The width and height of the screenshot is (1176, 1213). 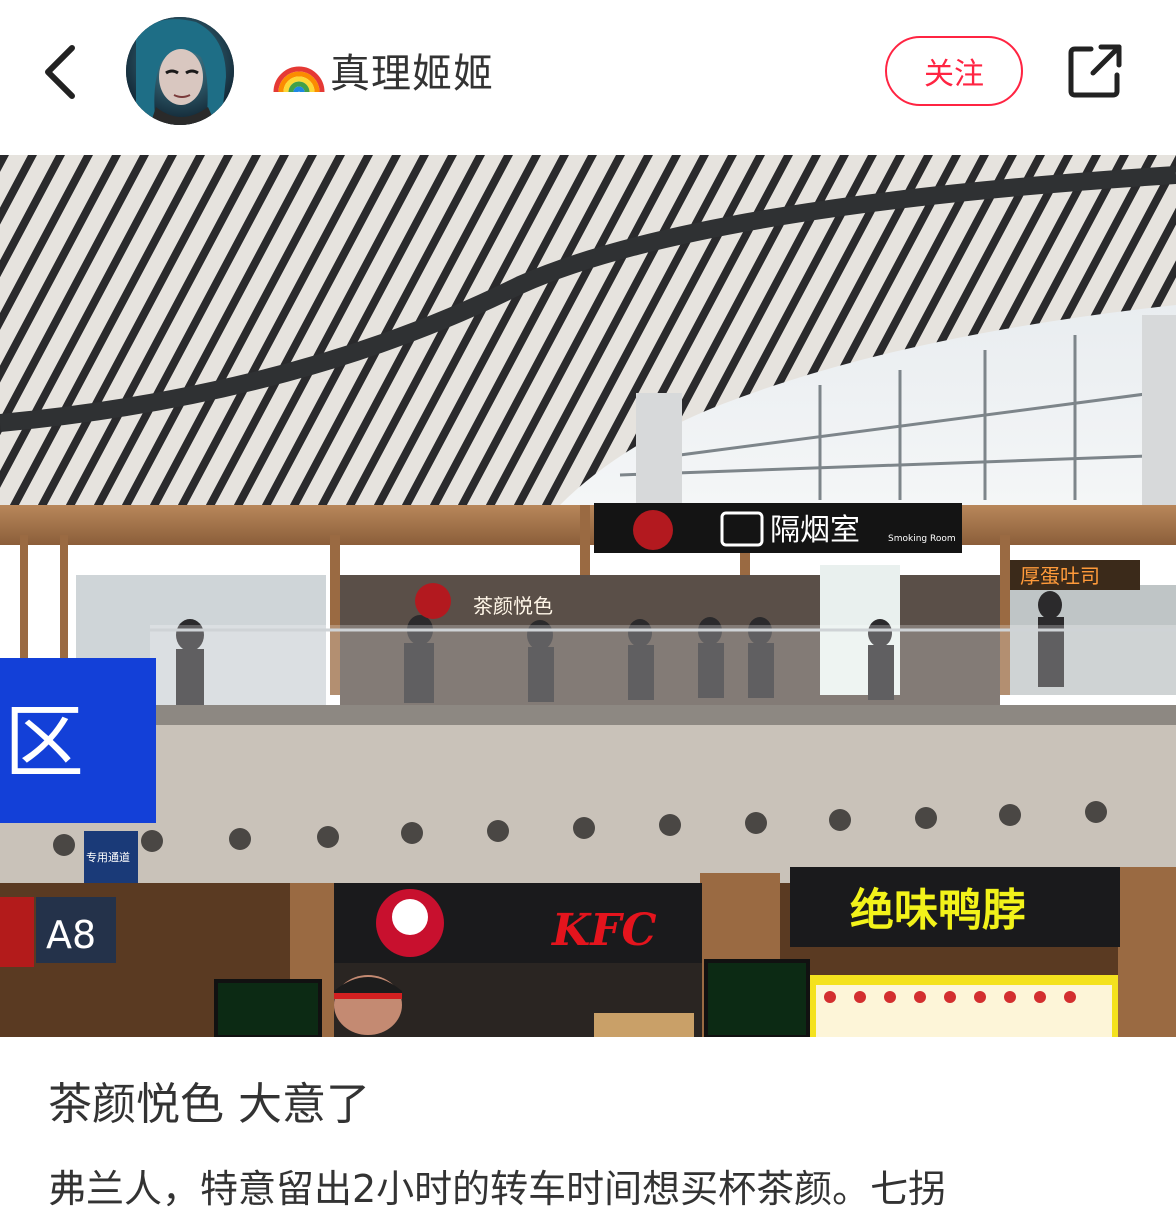 What do you see at coordinates (513, 606) in the screenshot?
I see `sign-tea-shop: 茶颜悦色` at bounding box center [513, 606].